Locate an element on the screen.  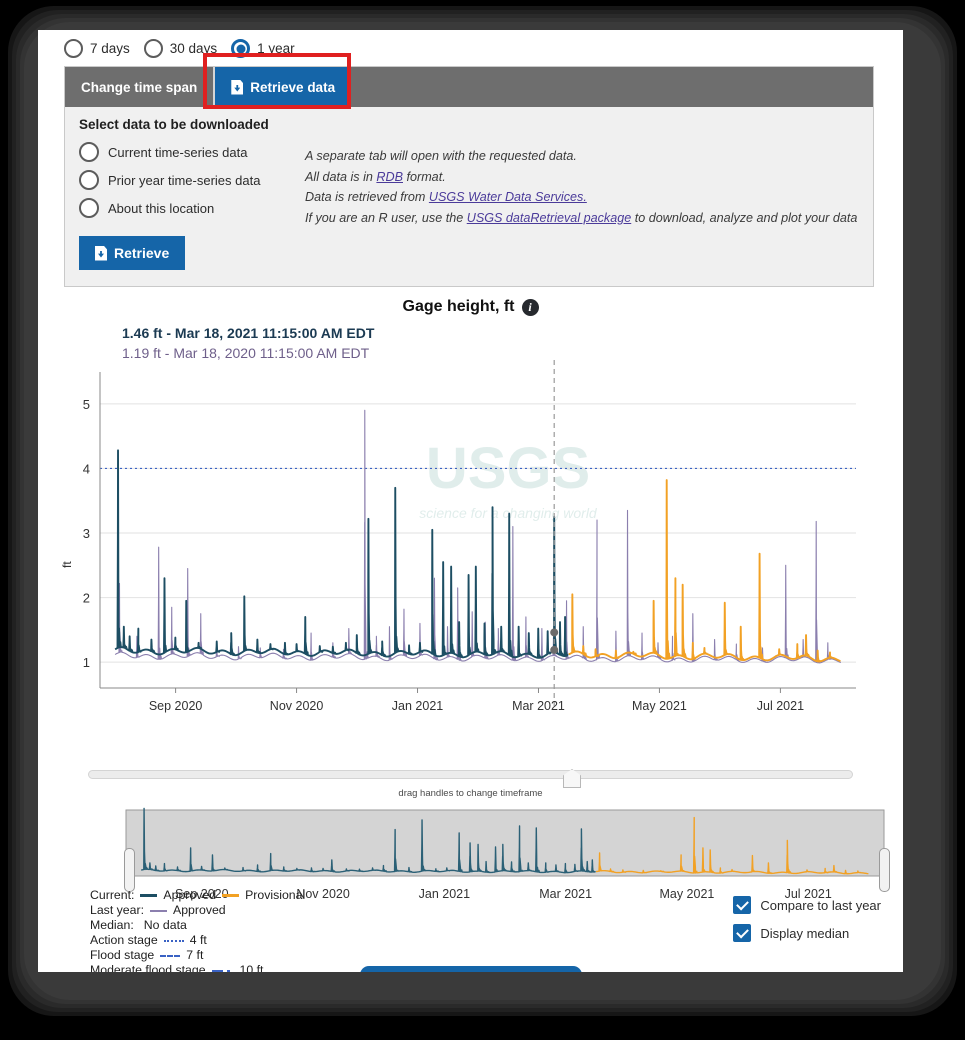
retrieve-button: Retrieve is located at coordinates (132, 253).